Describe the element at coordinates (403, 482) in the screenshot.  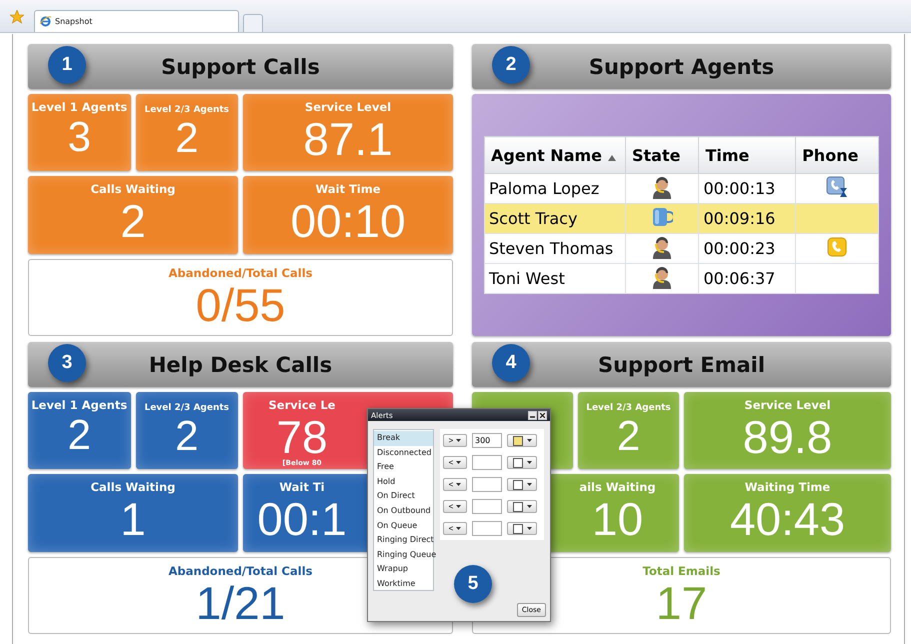
I see `state-item: Hold` at that location.